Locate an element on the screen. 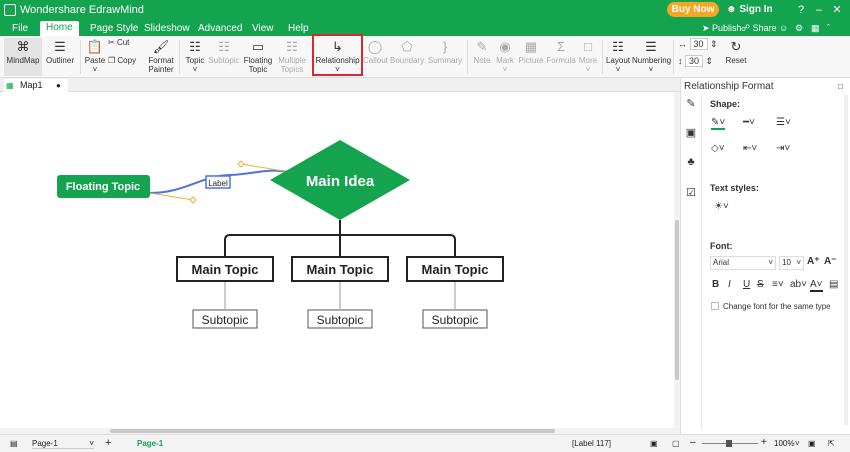  subtopic-button: ☷ Subtopic is located at coordinates (224, 57).